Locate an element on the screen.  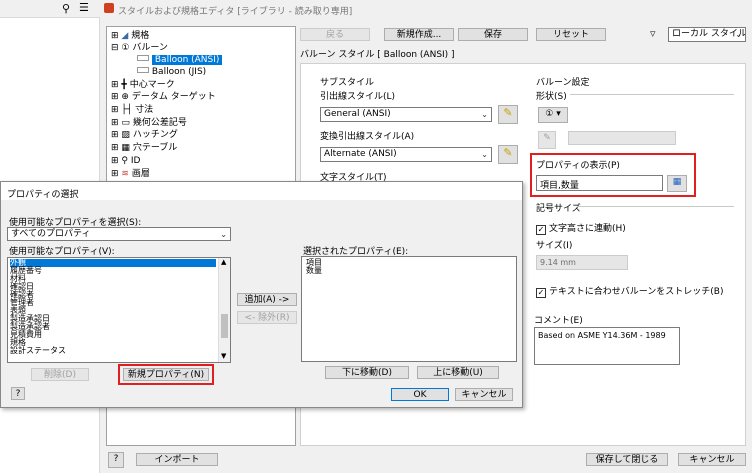
dialog-title-bar: プロパティの選択 is located at coordinates (261, 191).